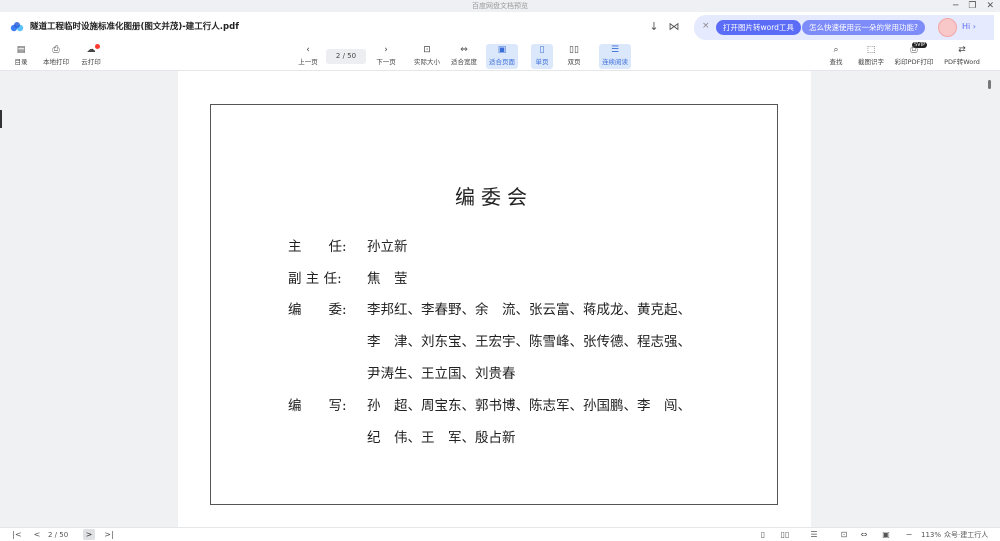 The width and height of the screenshot is (1000, 541). Describe the element at coordinates (914, 56) in the screenshot. I see `color-pdf-print-button: ⎙ 彩印PDF打印` at that location.